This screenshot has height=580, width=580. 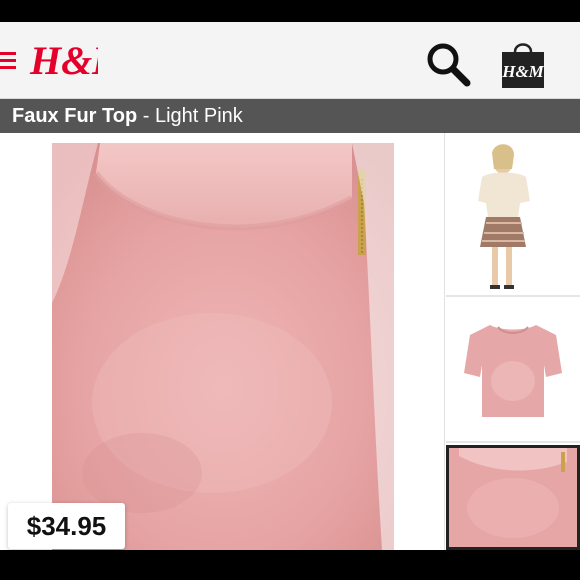 What do you see at coordinates (513, 215) in the screenshot?
I see `thumbnail-model` at bounding box center [513, 215].